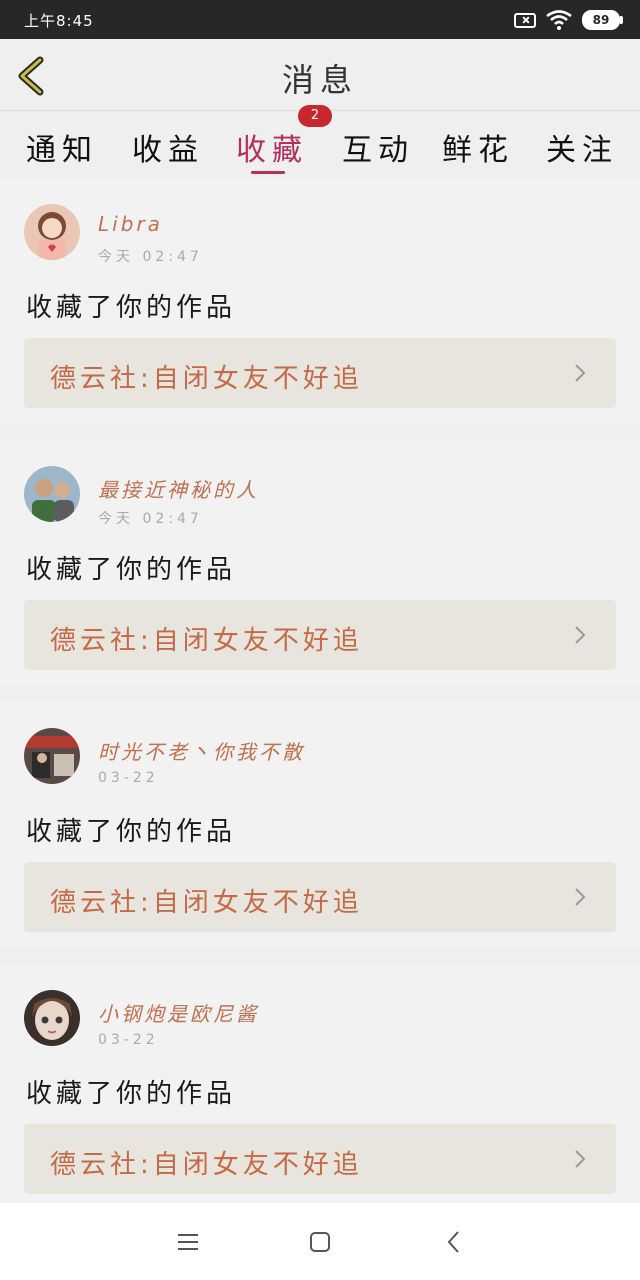 This screenshot has width=640, height=1280. Describe the element at coordinates (315, 116) in the screenshot. I see `tab-badge: 2` at that location.